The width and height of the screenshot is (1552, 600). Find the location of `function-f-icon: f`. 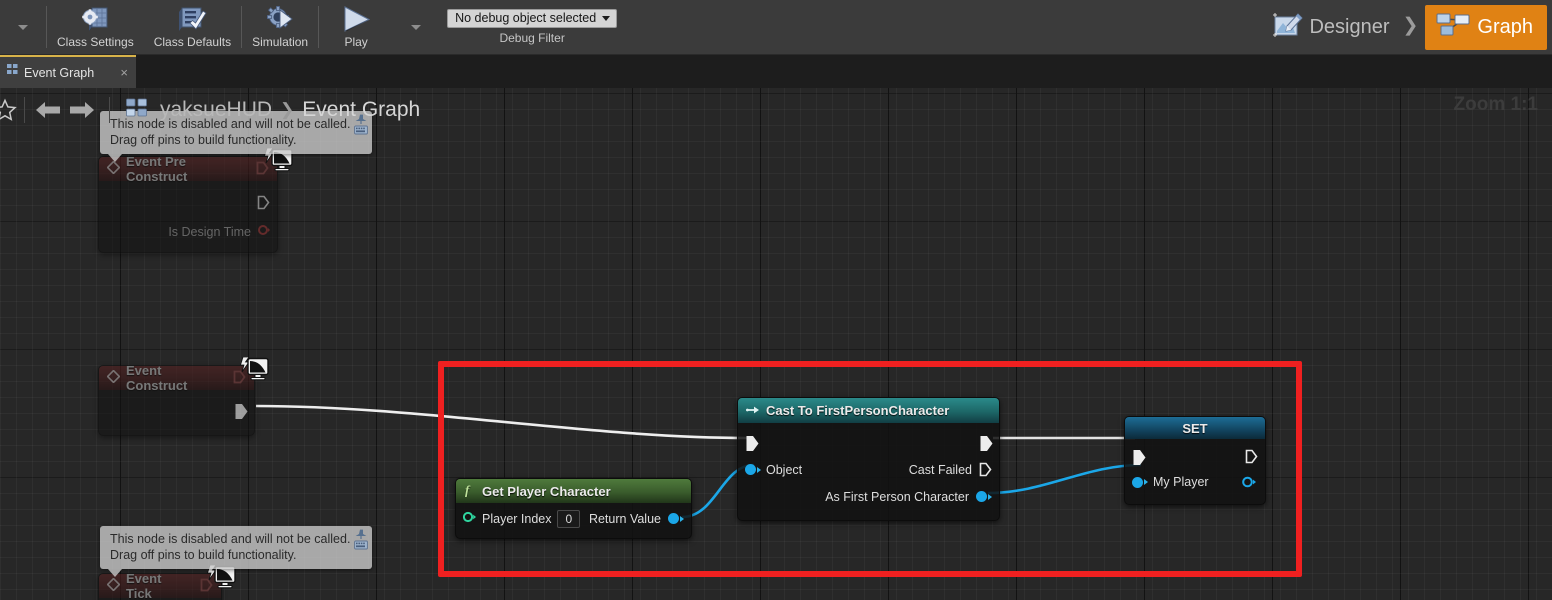

function-f-icon: f is located at coordinates (470, 491).